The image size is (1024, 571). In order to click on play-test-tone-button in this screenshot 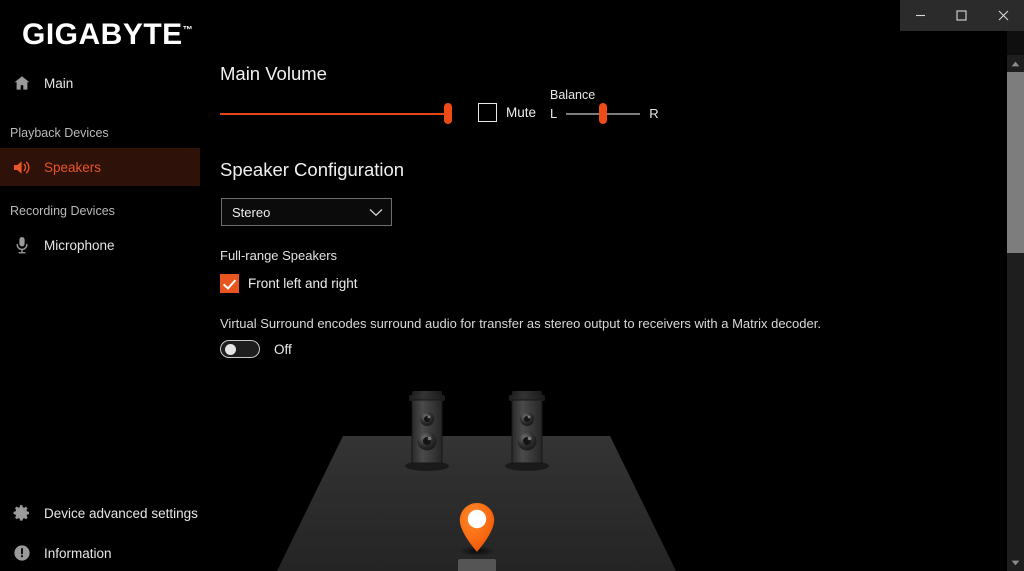, I will do `click(477, 565)`.